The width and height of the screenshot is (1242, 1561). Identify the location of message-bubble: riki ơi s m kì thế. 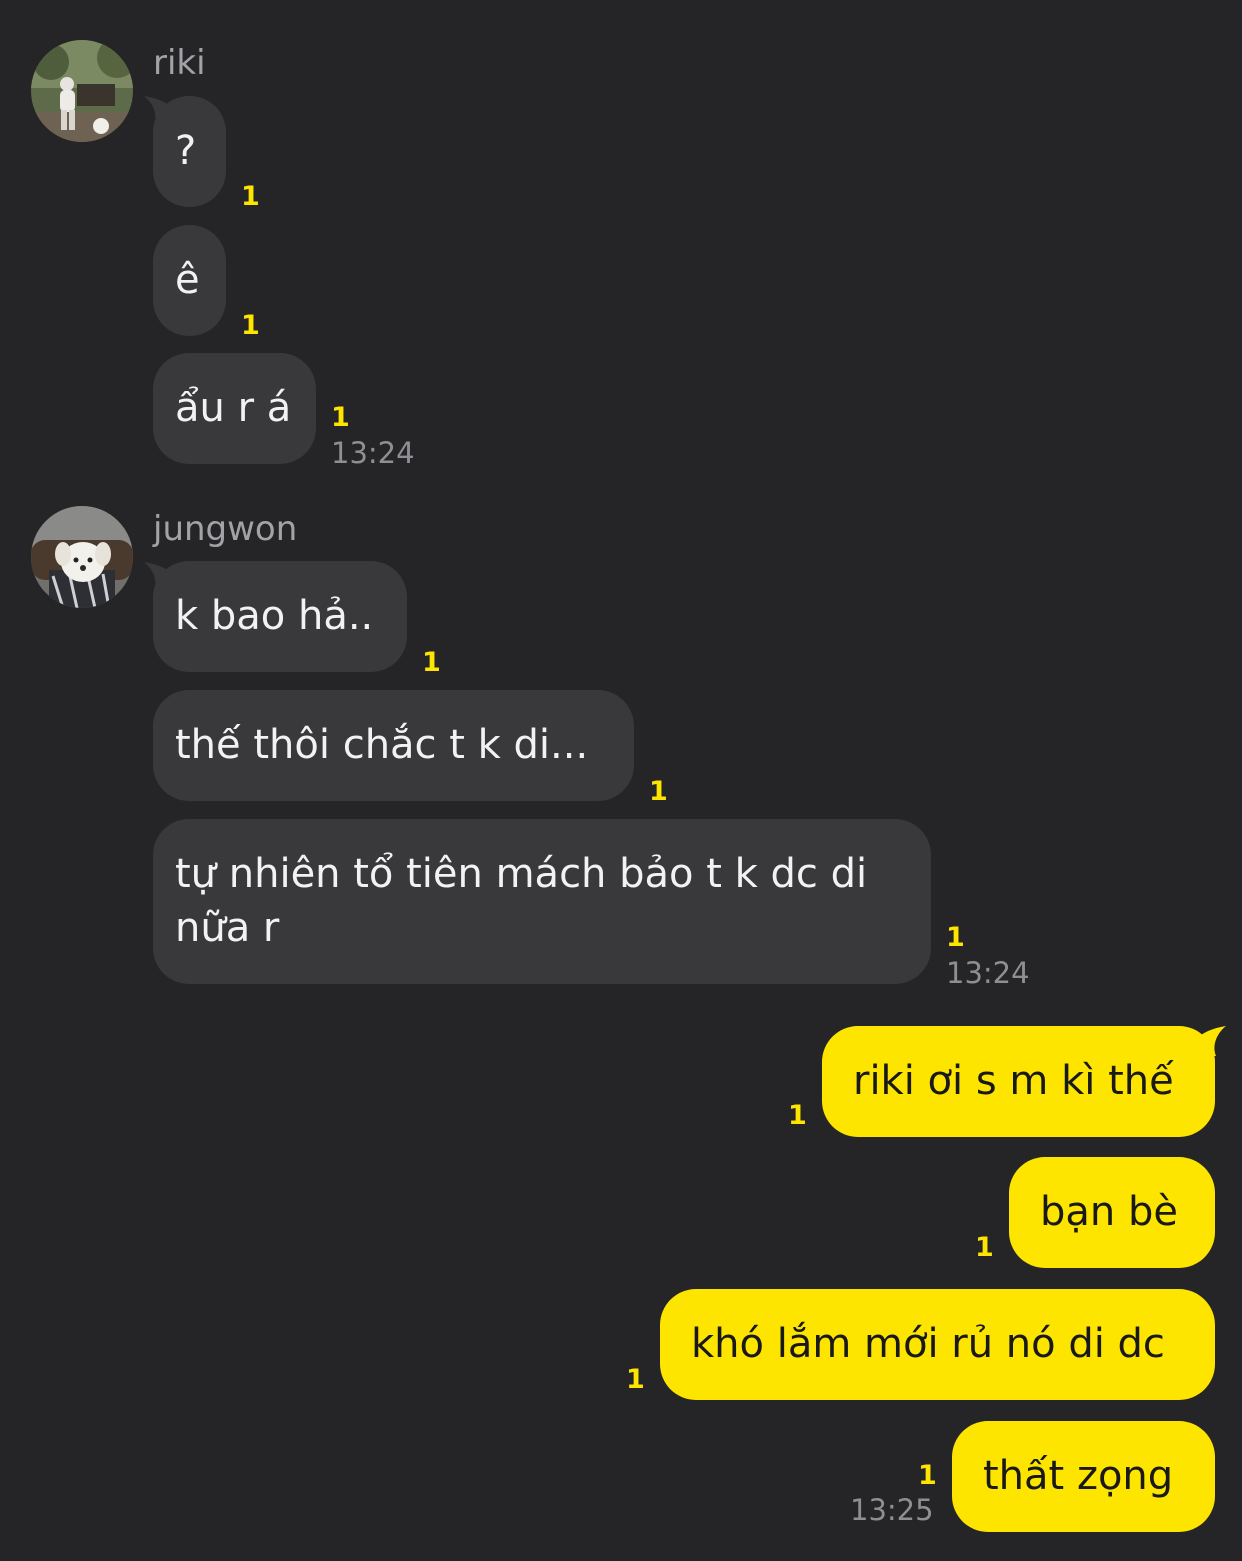
(1018, 1081).